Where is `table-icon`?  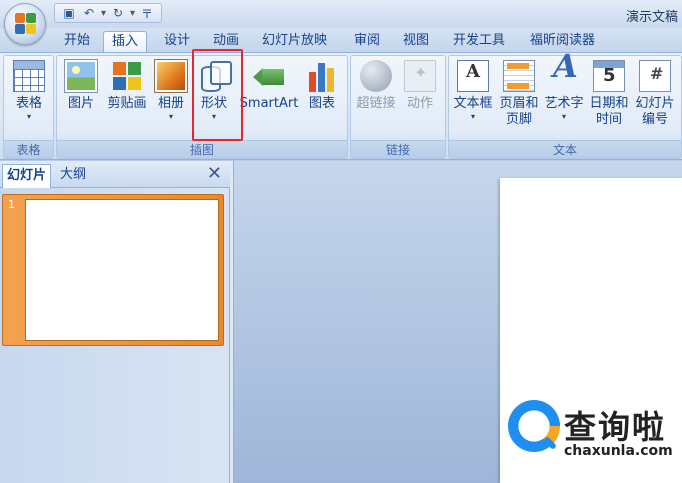 table-icon is located at coordinates (29, 76).